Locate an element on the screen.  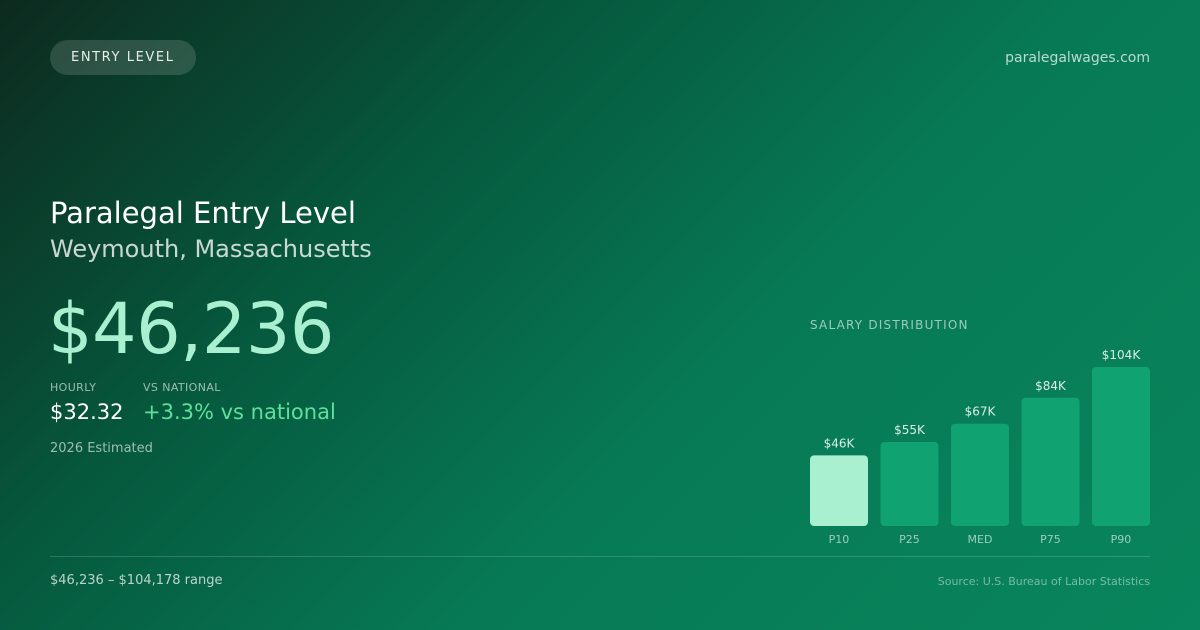
salary-distribution-chart: $46K P10 $55K P25 $67K MED $84K P75 $104K P90 is located at coordinates (980, 447).